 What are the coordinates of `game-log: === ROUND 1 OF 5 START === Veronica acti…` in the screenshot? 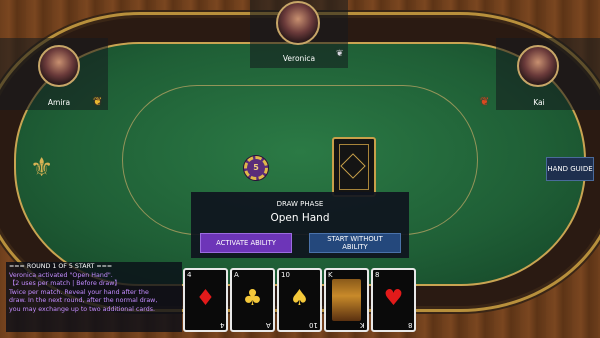 It's located at (94, 297).